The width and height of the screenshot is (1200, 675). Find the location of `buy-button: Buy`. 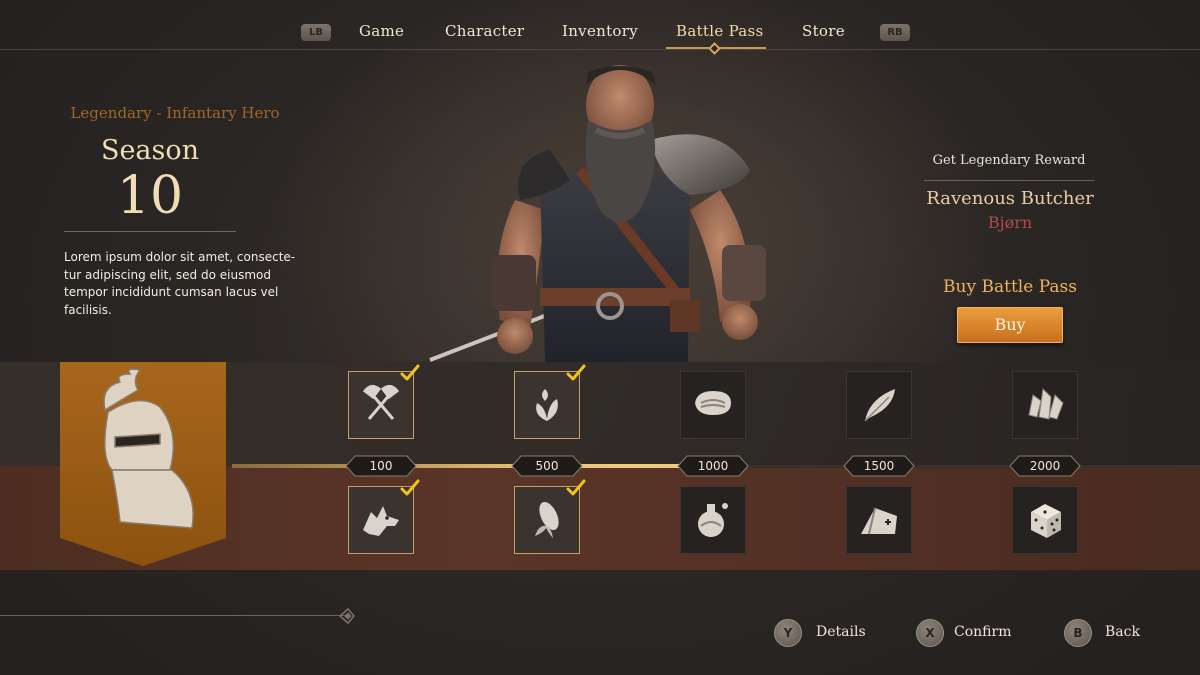

buy-button: Buy is located at coordinates (1010, 325).